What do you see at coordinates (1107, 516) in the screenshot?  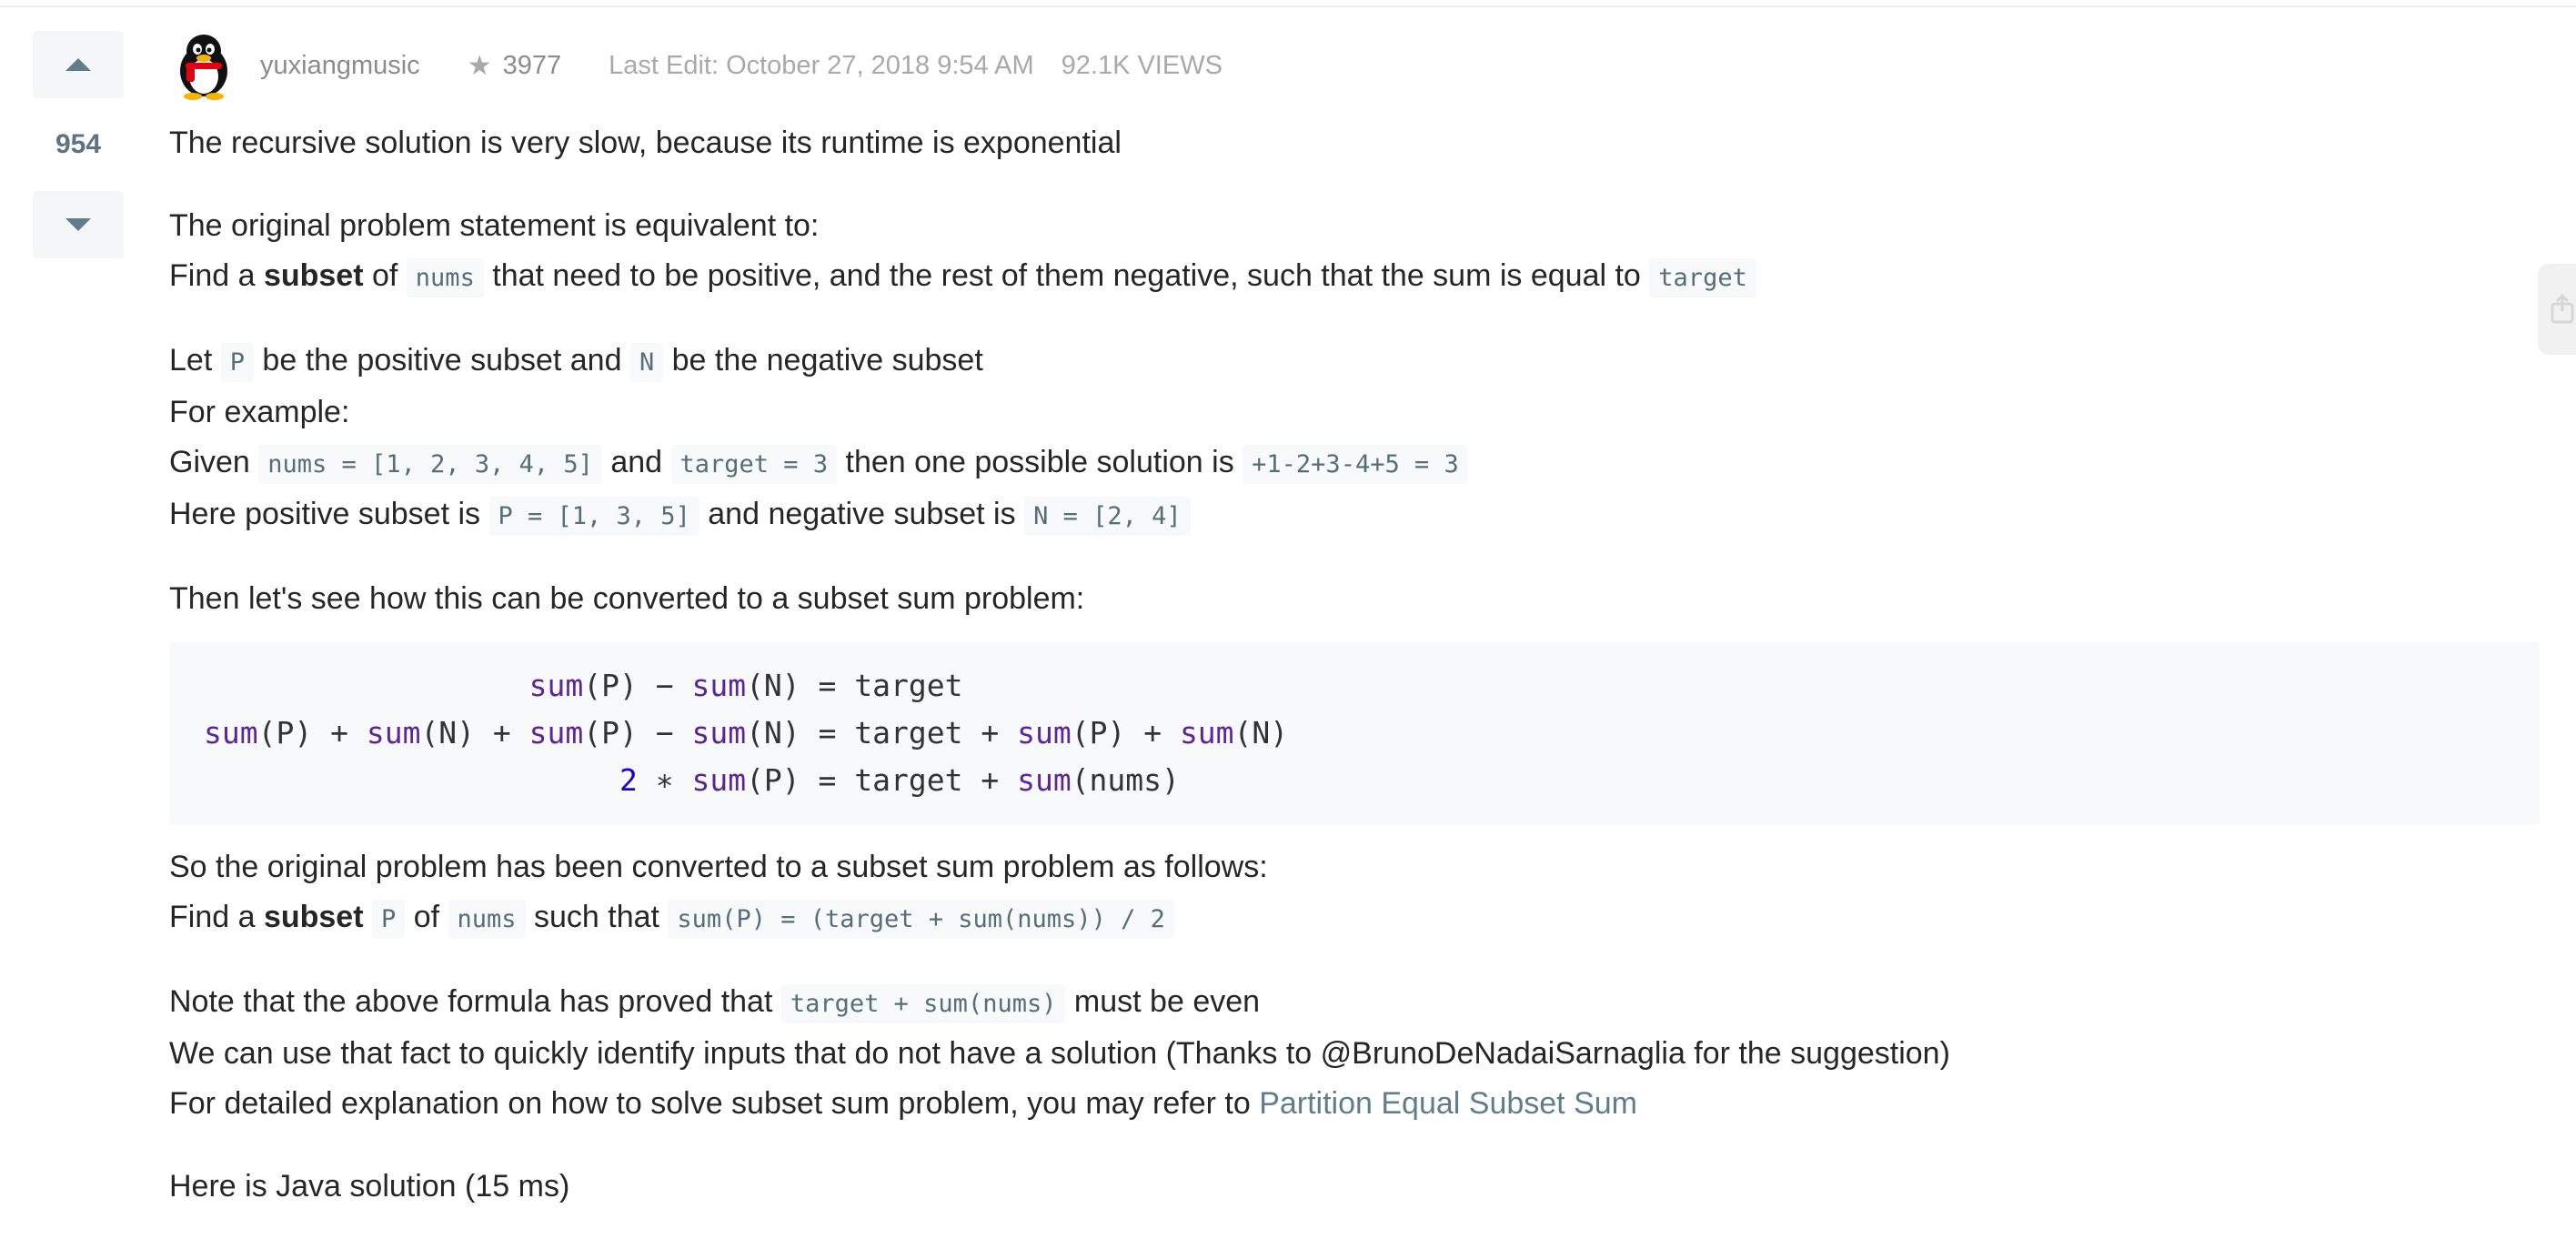 I see `inline-code: N = [2, 4]` at bounding box center [1107, 516].